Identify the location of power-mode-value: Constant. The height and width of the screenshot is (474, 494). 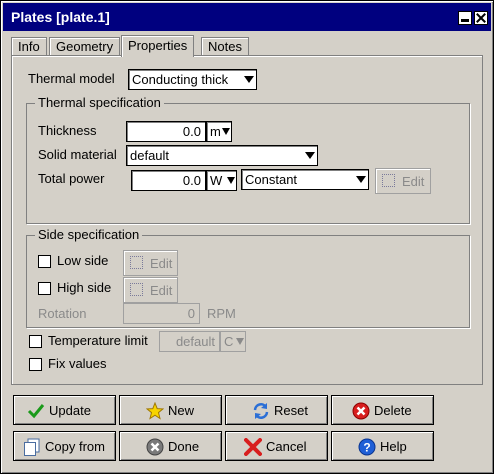
(271, 179).